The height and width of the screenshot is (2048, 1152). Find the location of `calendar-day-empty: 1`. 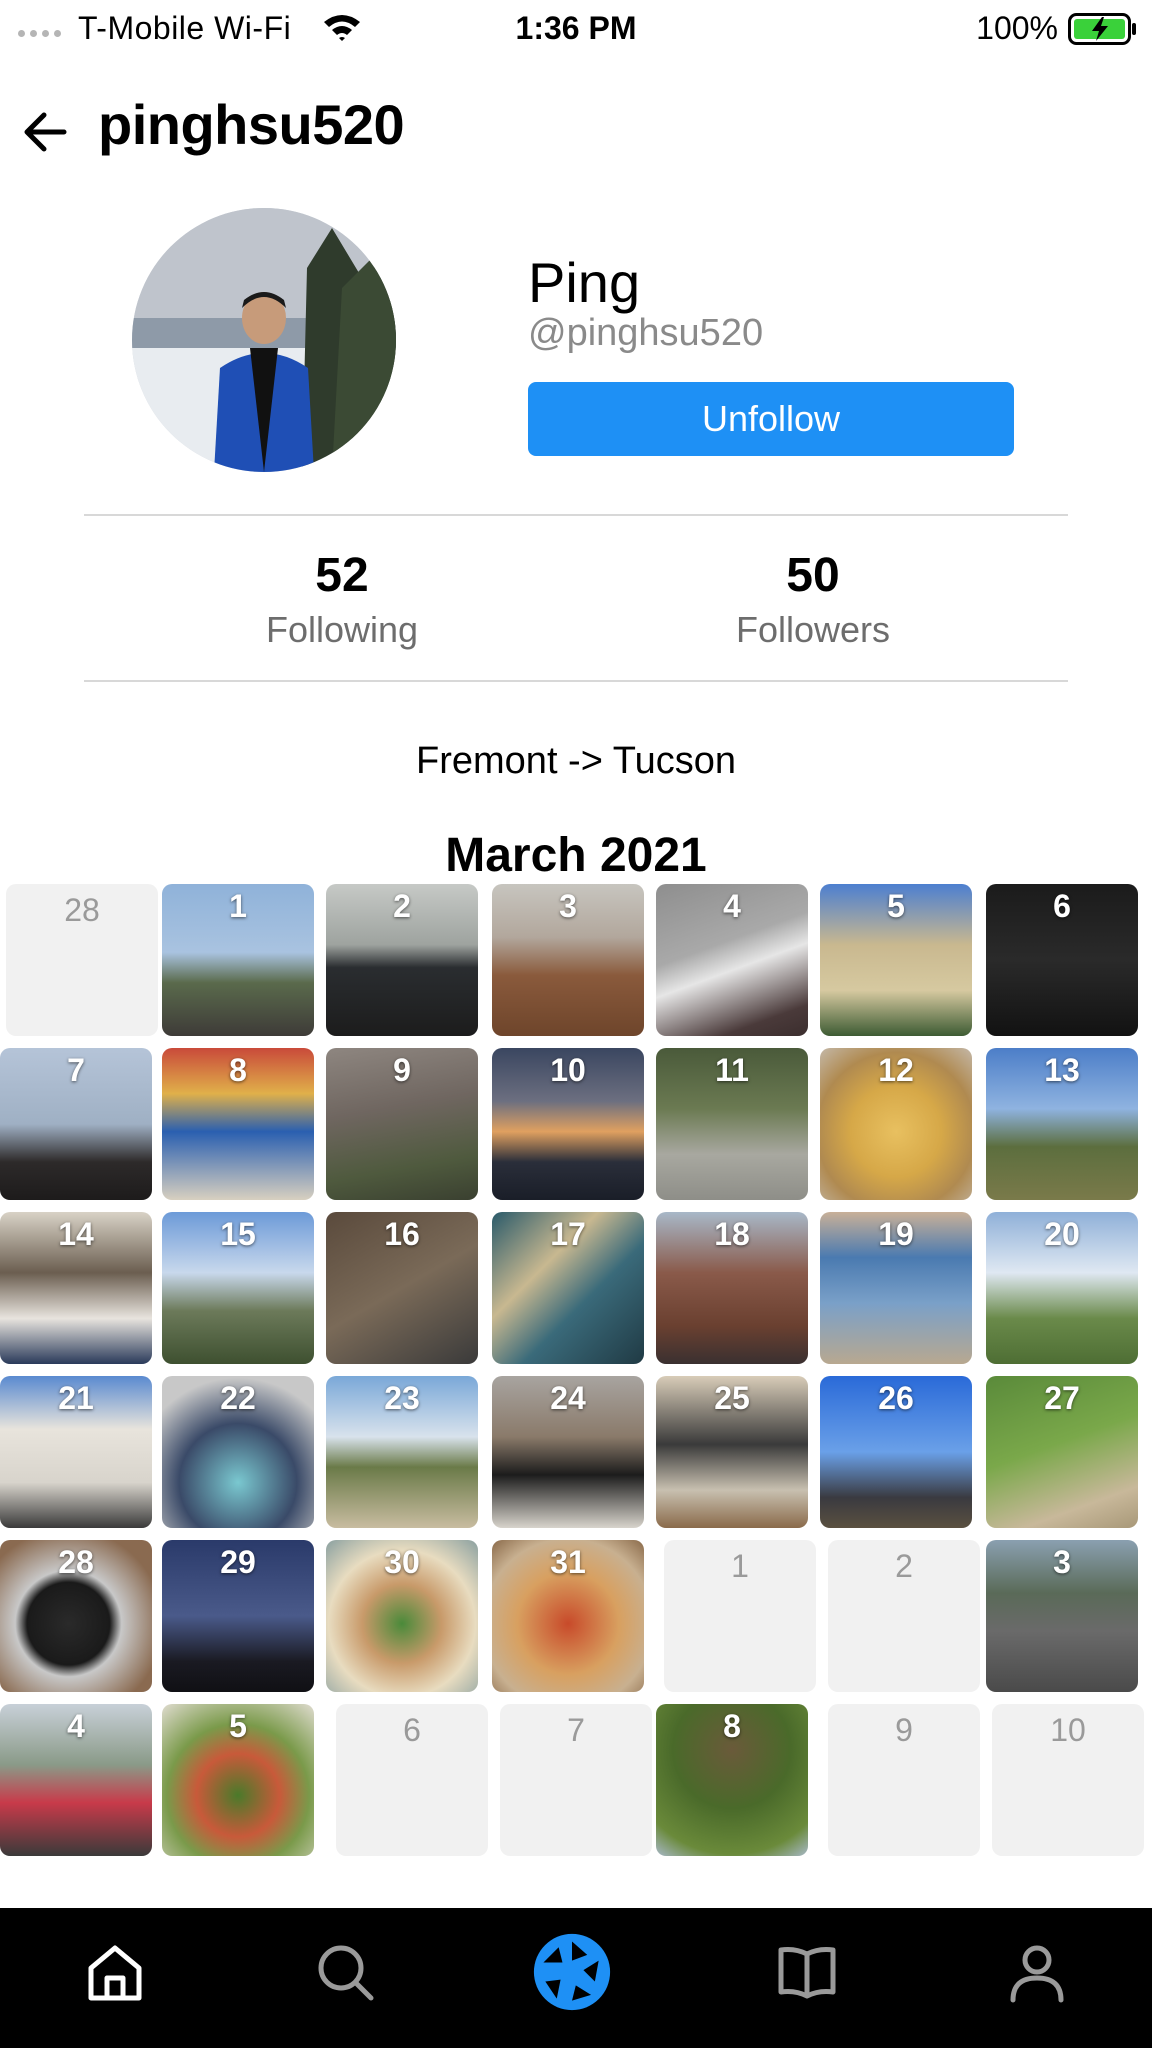

calendar-day-empty: 1 is located at coordinates (740, 1616).